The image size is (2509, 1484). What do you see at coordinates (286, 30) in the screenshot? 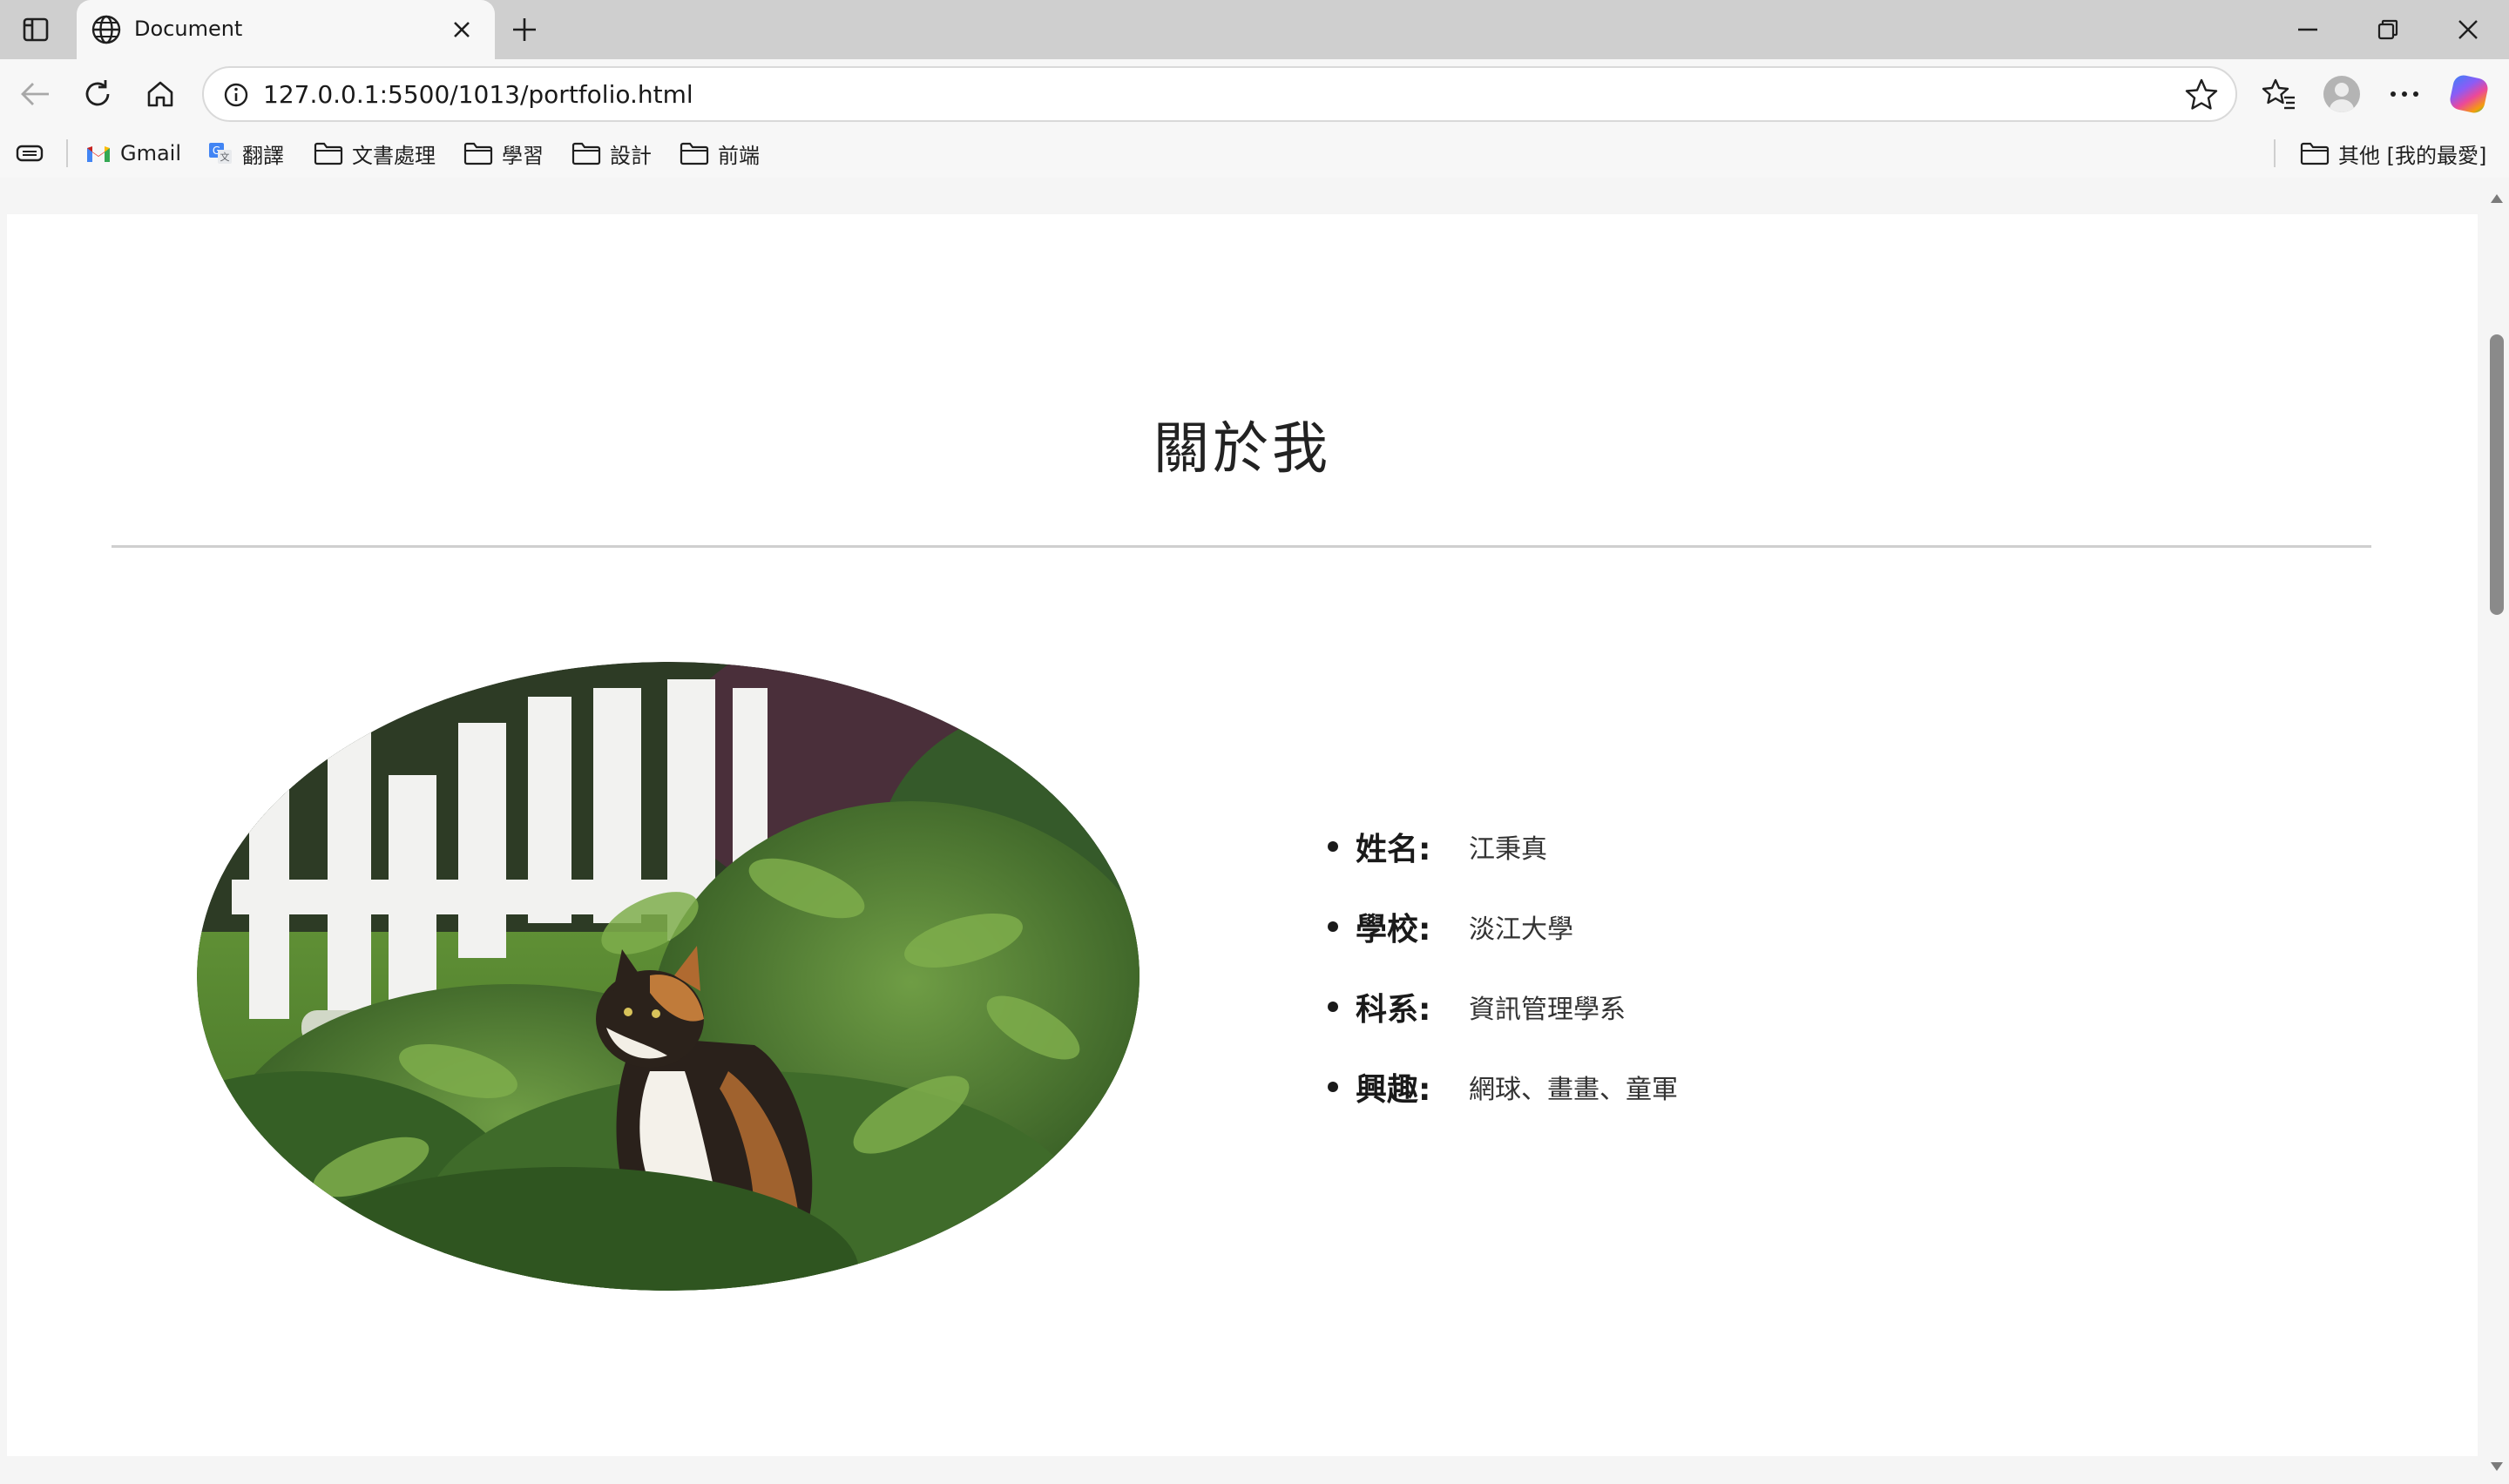
I see `tab-document: Document` at bounding box center [286, 30].